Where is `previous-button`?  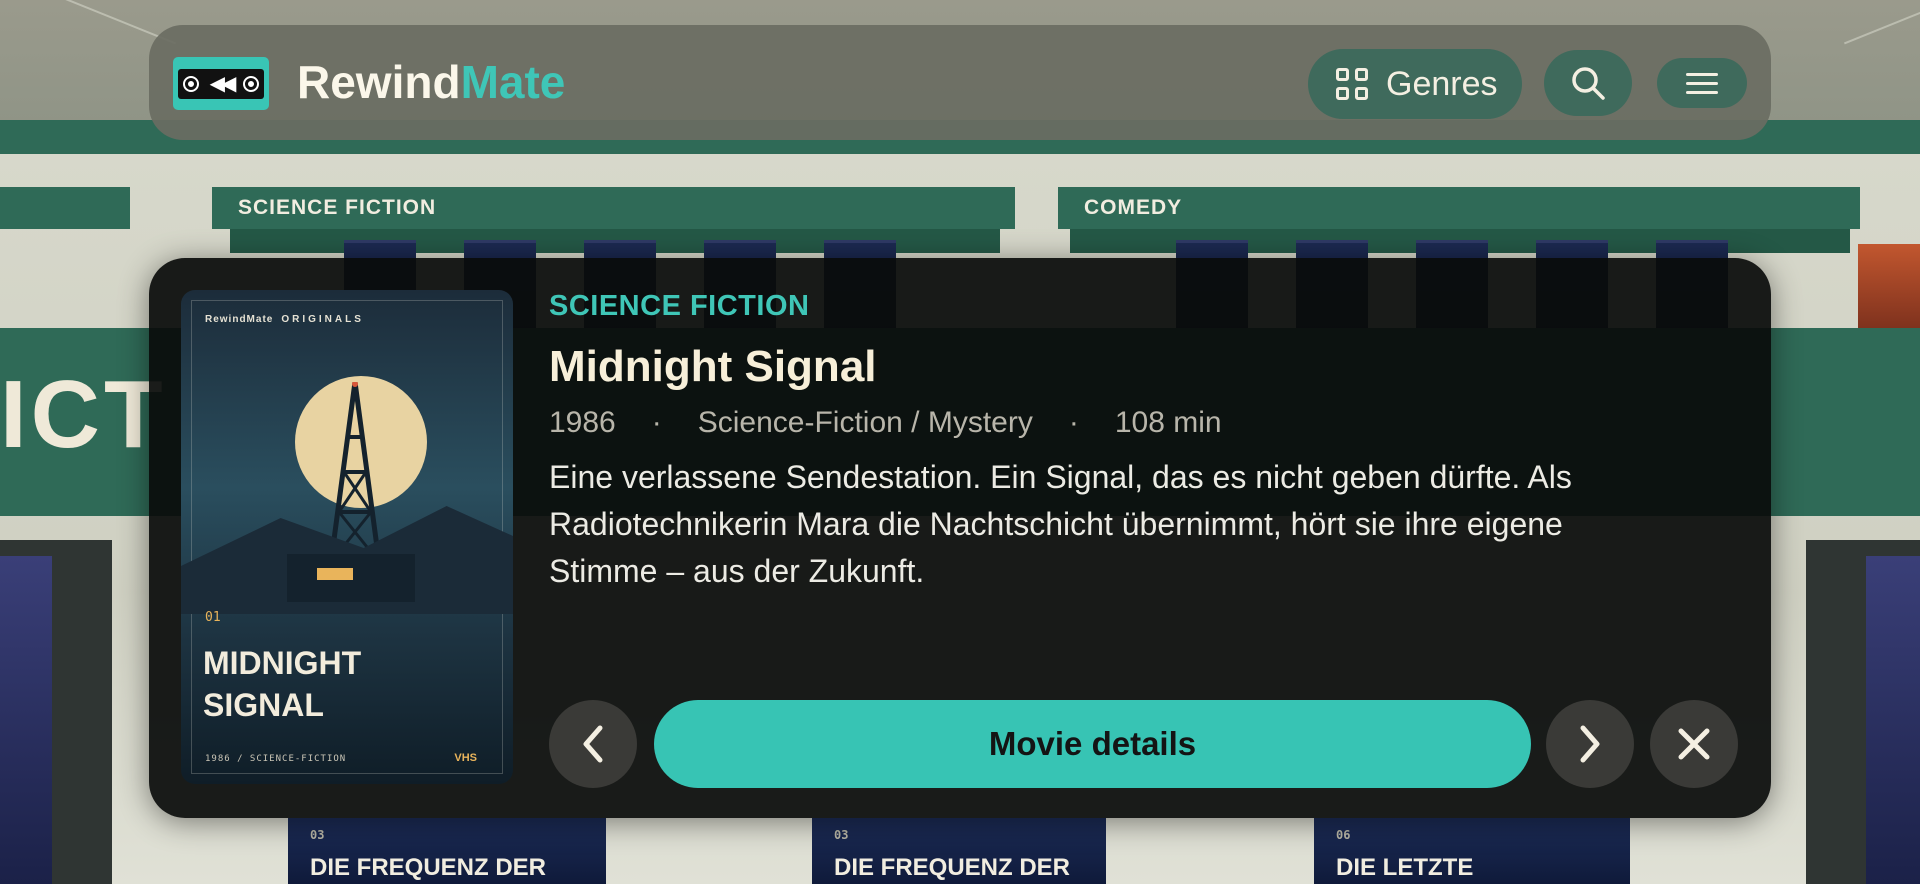 previous-button is located at coordinates (593, 744).